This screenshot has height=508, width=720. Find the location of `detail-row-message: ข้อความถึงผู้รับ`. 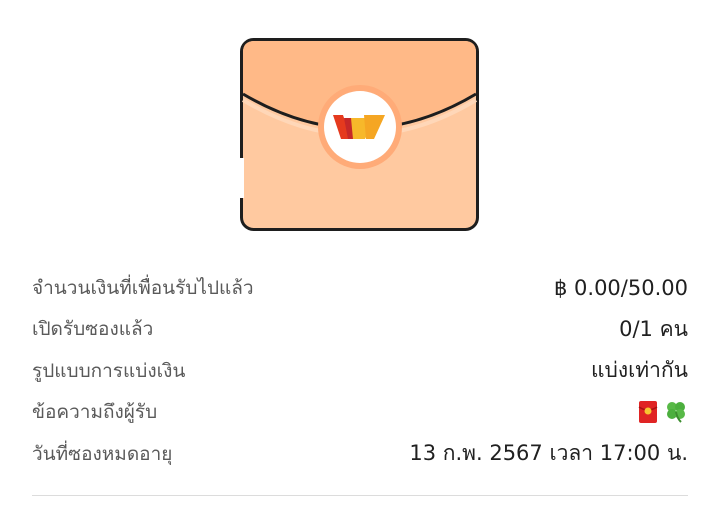

detail-row-message: ข้อความถึงผู้รับ is located at coordinates (360, 413).